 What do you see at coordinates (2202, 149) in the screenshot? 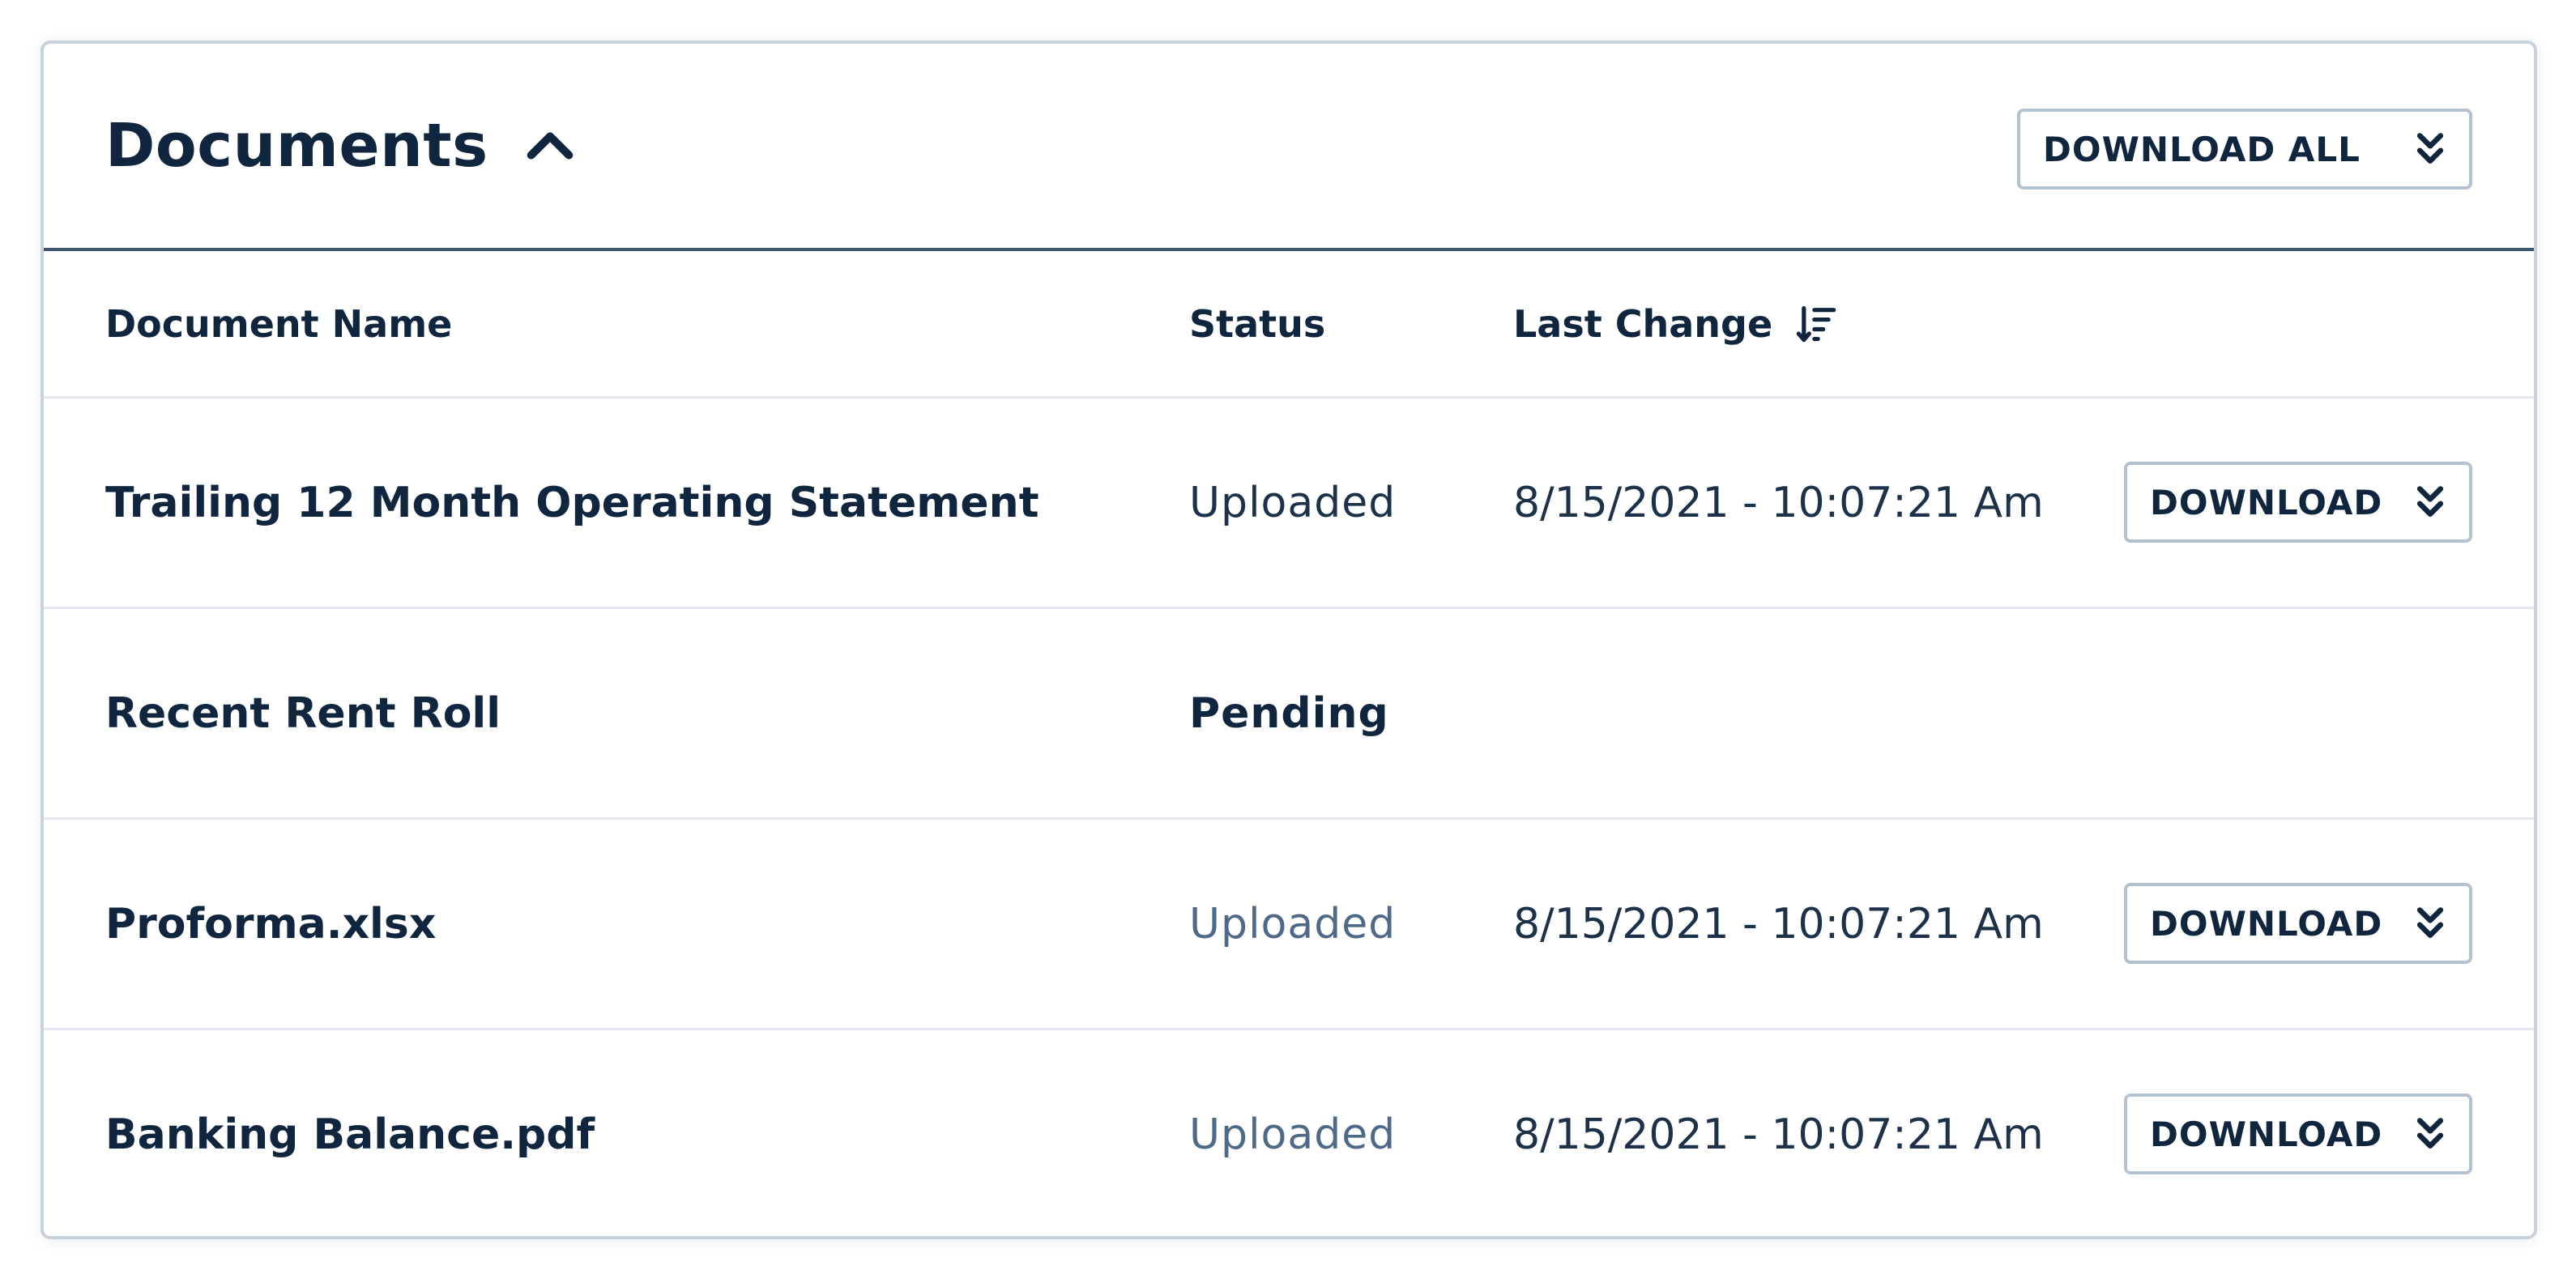
I see `download-all-label: DOWNLOAD ALL` at bounding box center [2202, 149].